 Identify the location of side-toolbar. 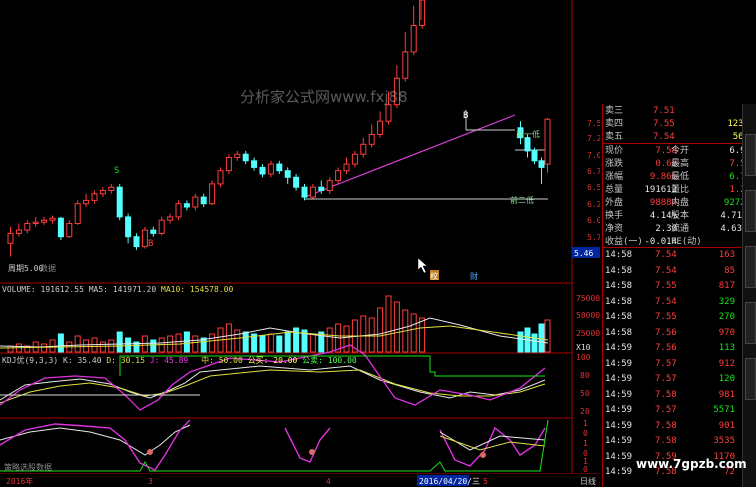
(749, 295).